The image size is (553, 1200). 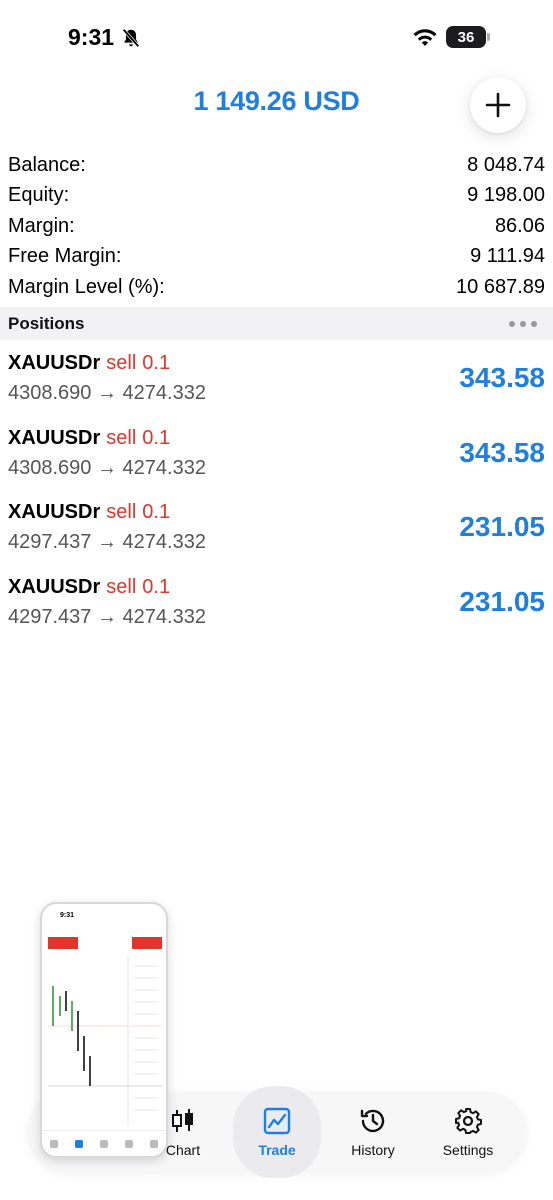 What do you see at coordinates (277, 1150) in the screenshot?
I see `tab-label: Trade` at bounding box center [277, 1150].